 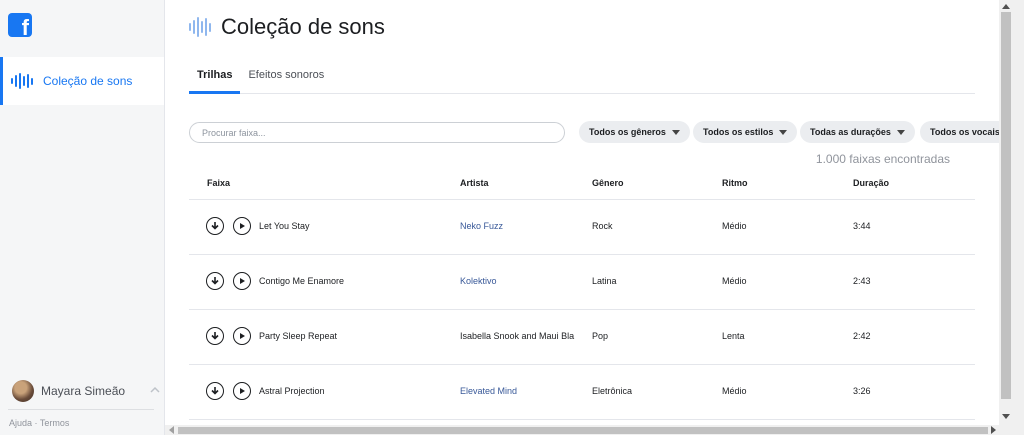 What do you see at coordinates (20, 423) in the screenshot?
I see `help-link: Ajuda` at bounding box center [20, 423].